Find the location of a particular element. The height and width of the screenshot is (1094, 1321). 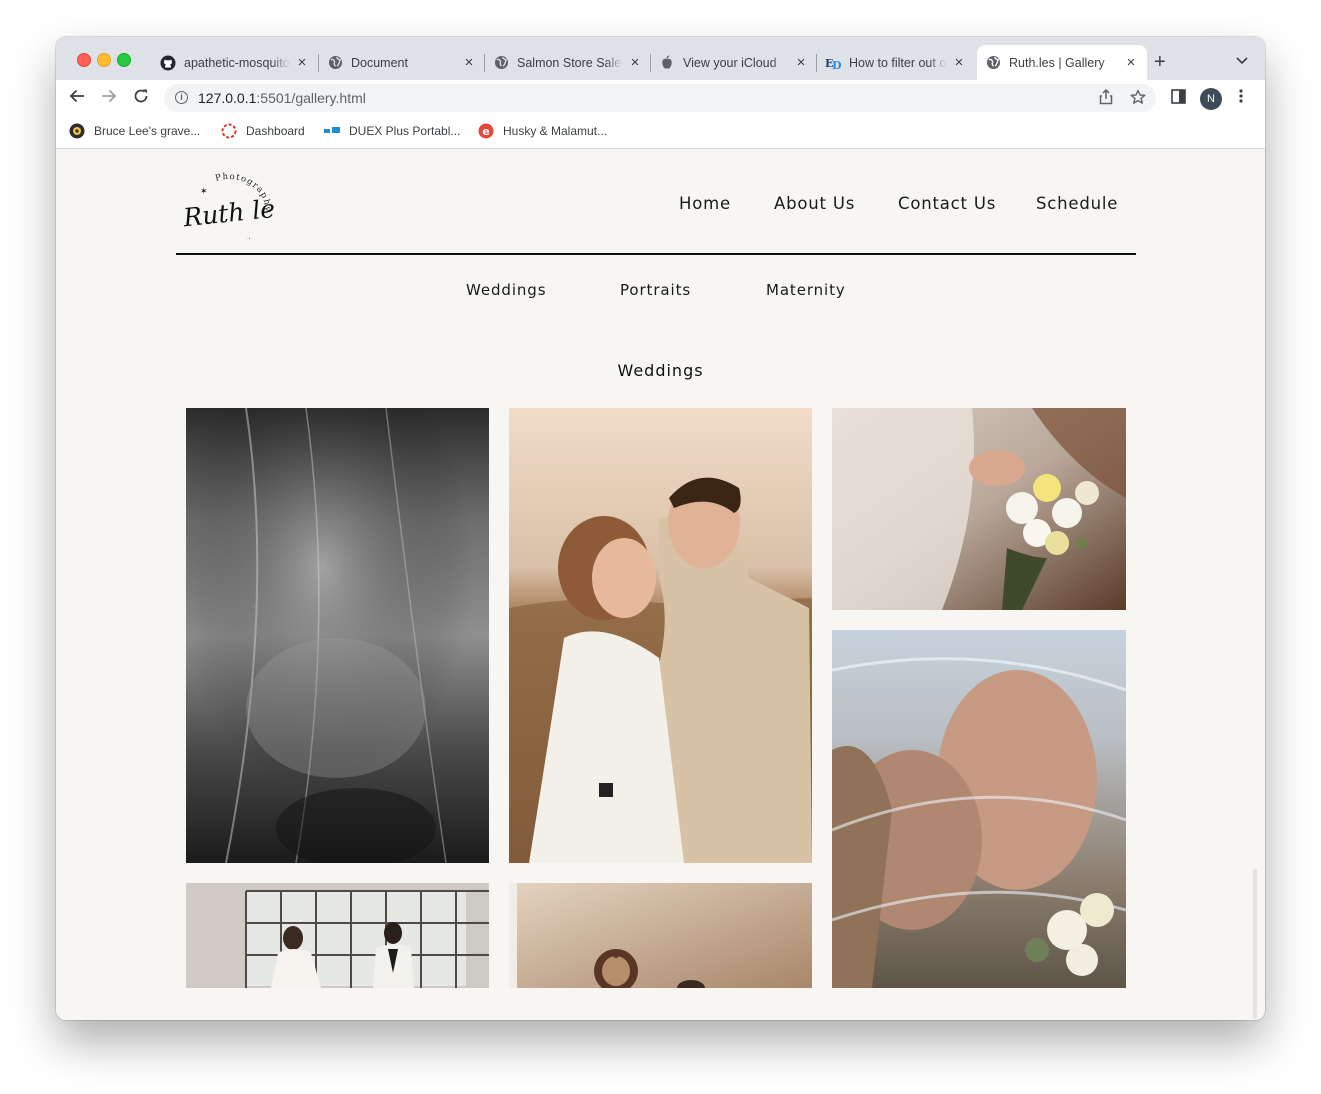

bookmark-favicon-icon is located at coordinates (77, 131).